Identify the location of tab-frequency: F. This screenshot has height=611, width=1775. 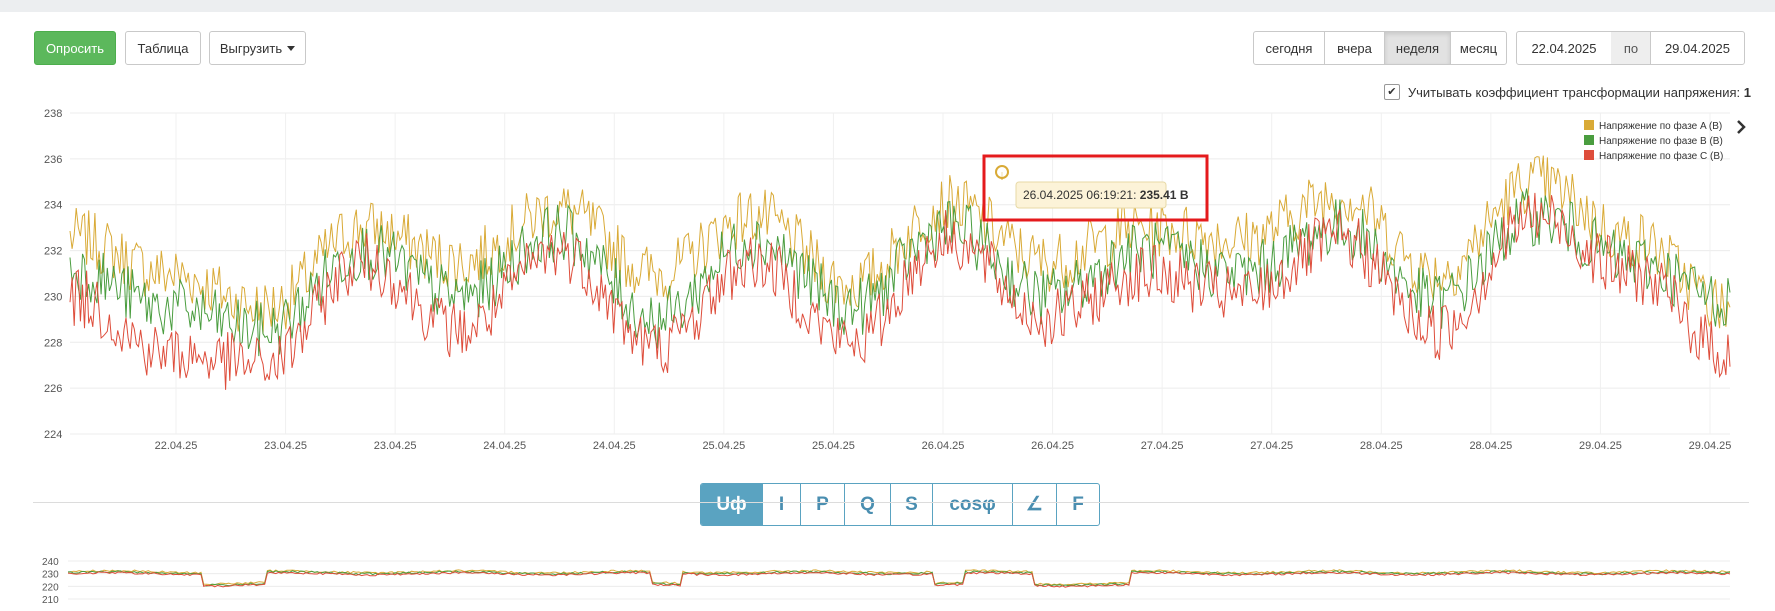
(1078, 504).